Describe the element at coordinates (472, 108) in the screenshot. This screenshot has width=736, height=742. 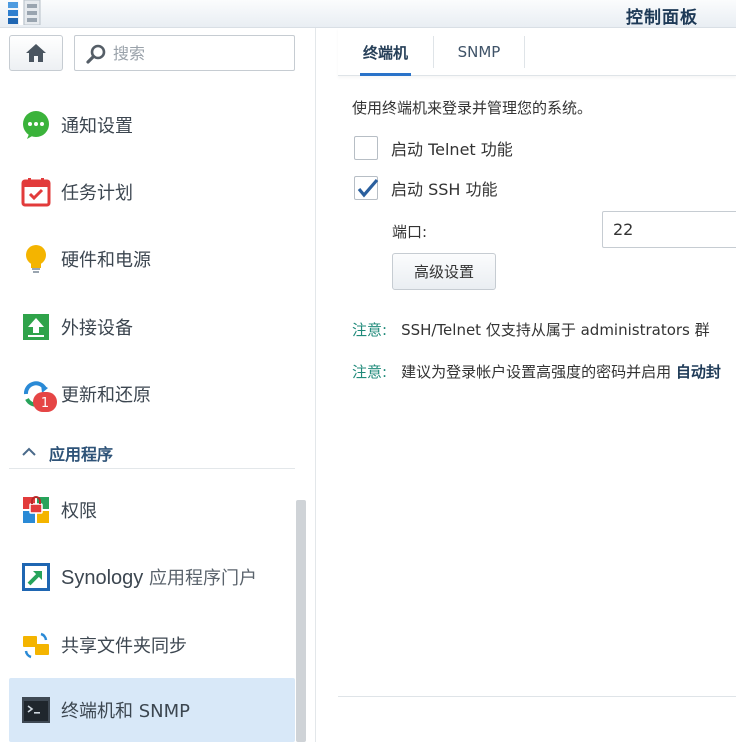
I see `panel-description: 使用终端机来登录并管理您的系统。` at that location.